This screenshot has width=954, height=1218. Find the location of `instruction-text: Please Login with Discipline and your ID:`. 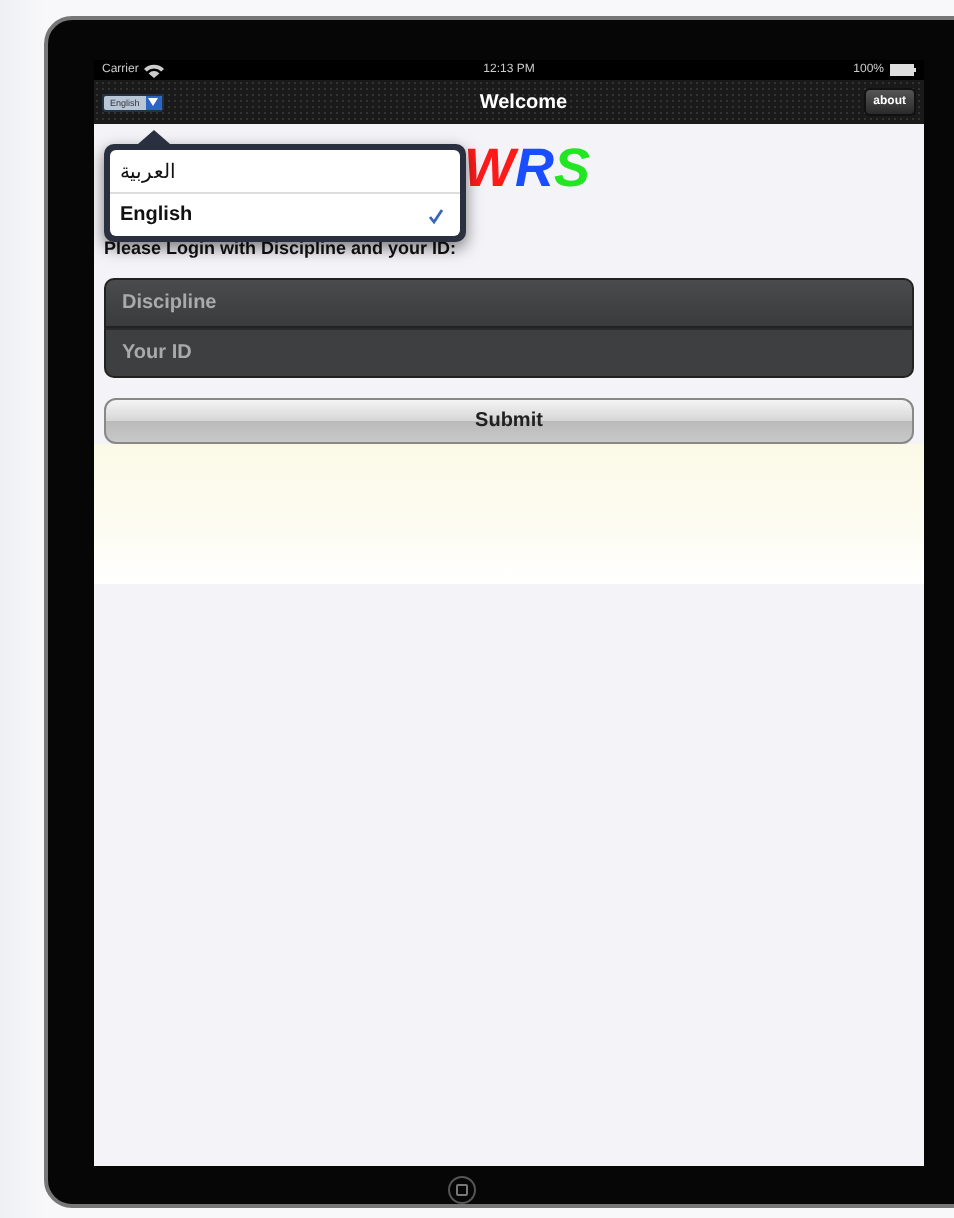

instruction-text: Please Login with Discipline and your ID: is located at coordinates (281, 248).